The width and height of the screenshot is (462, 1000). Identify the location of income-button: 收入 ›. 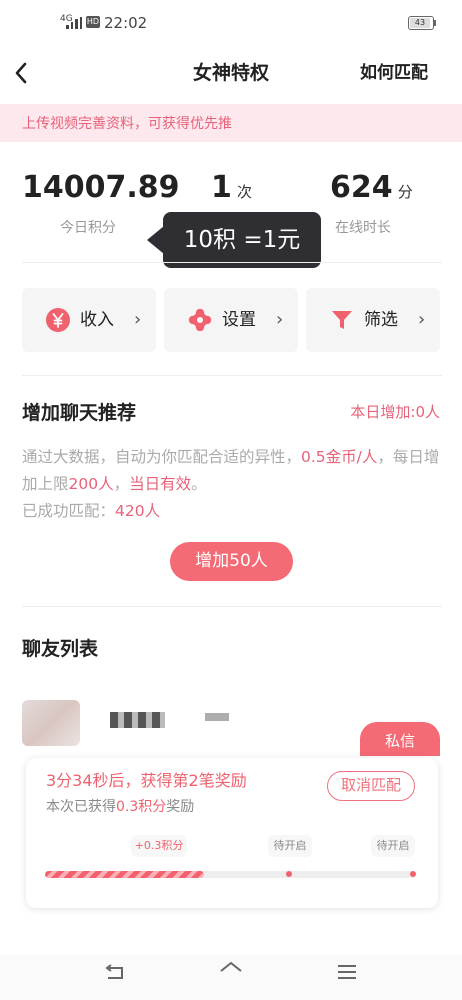
(89, 320).